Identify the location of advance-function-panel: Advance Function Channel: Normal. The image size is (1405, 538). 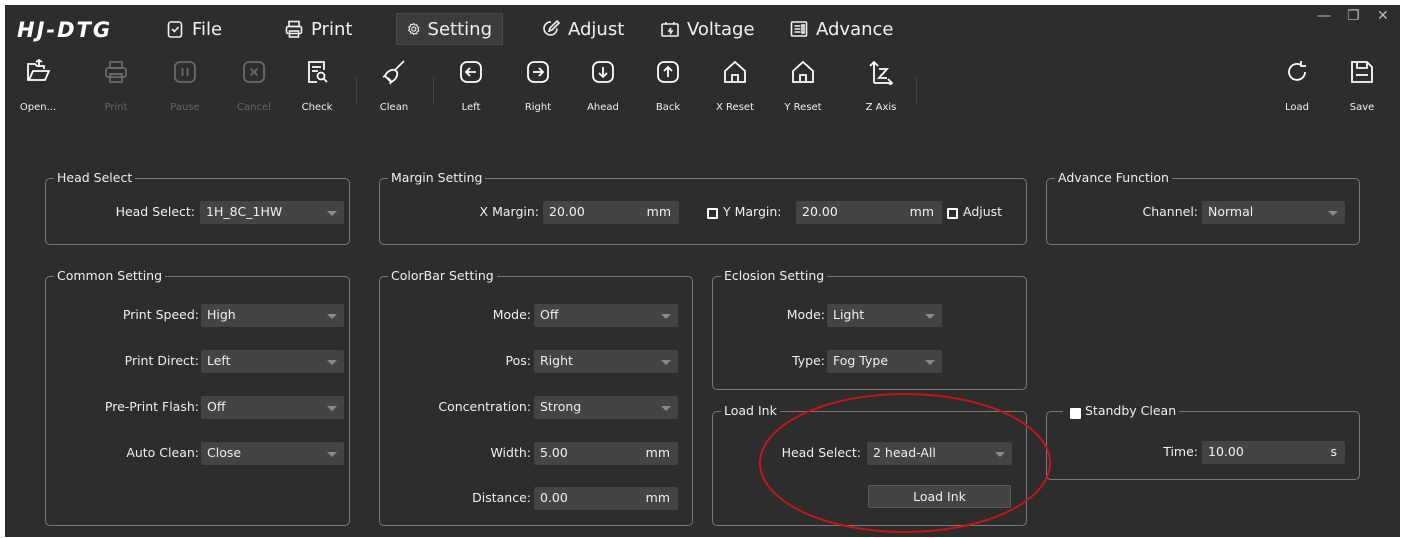
(1203, 207).